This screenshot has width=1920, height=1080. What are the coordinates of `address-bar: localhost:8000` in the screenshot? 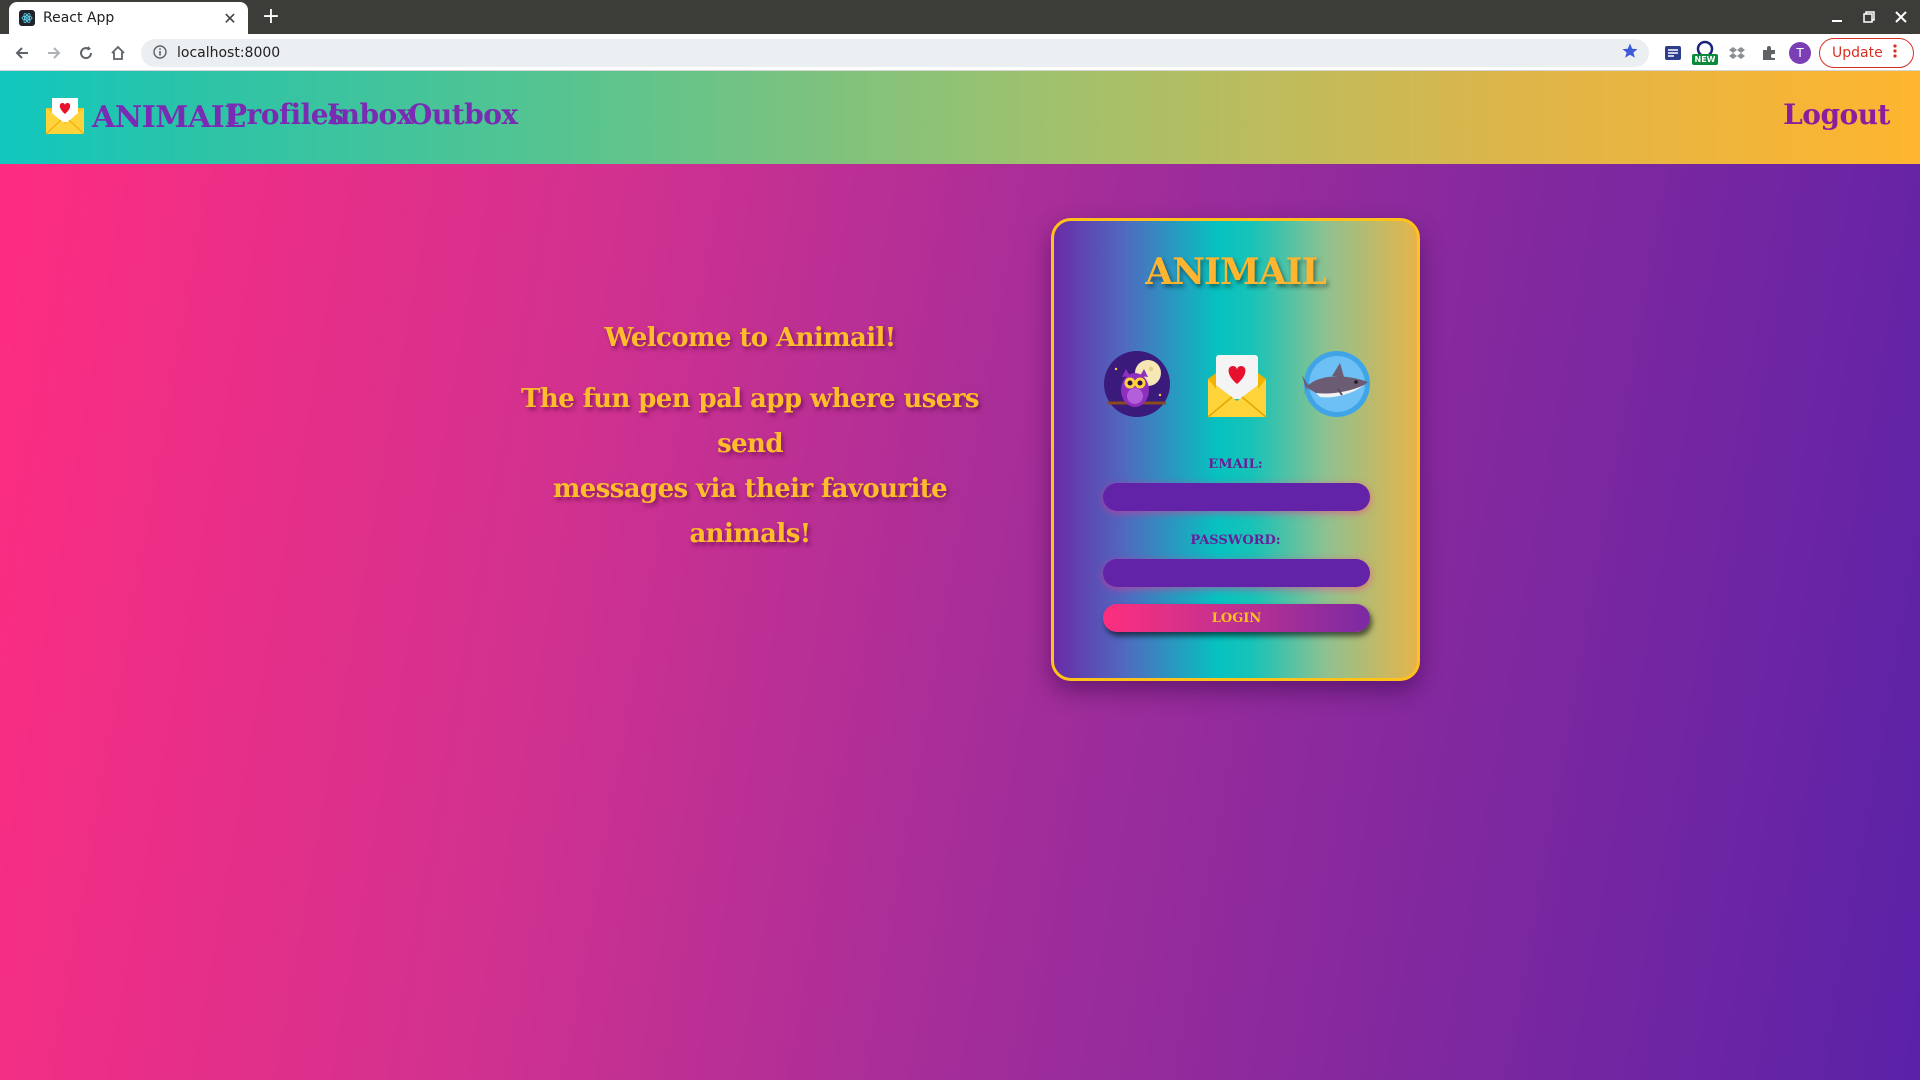 It's located at (895, 53).